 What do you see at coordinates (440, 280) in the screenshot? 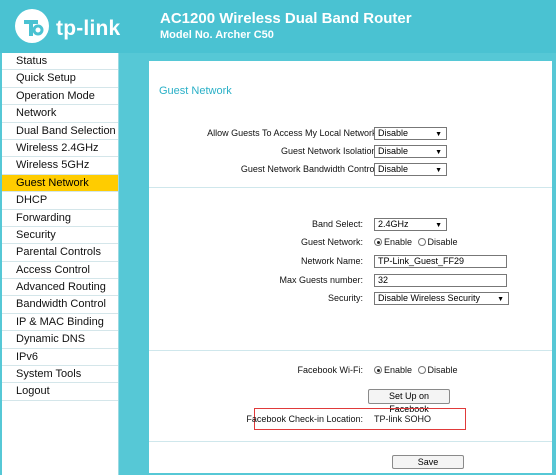
I see `max-guests-input: 32` at bounding box center [440, 280].